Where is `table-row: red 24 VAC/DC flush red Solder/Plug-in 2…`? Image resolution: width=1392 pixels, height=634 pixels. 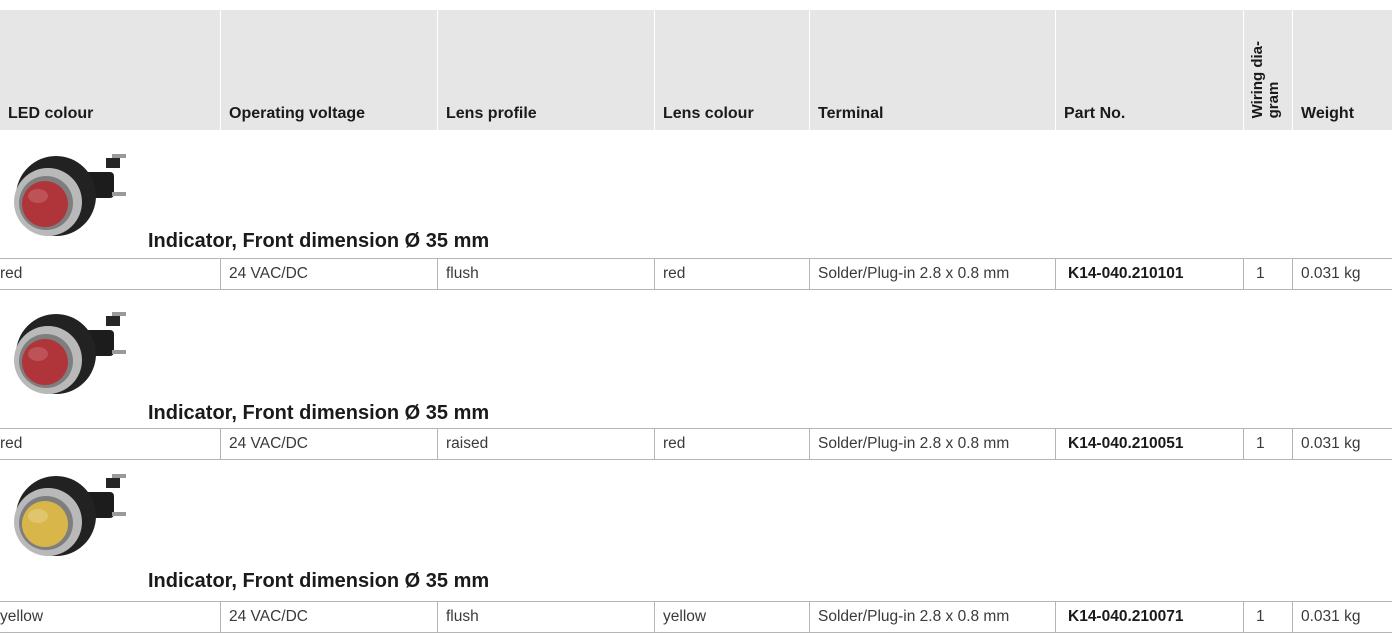 table-row: red 24 VAC/DC flush red Solder/Plug-in 2… is located at coordinates (696, 274).